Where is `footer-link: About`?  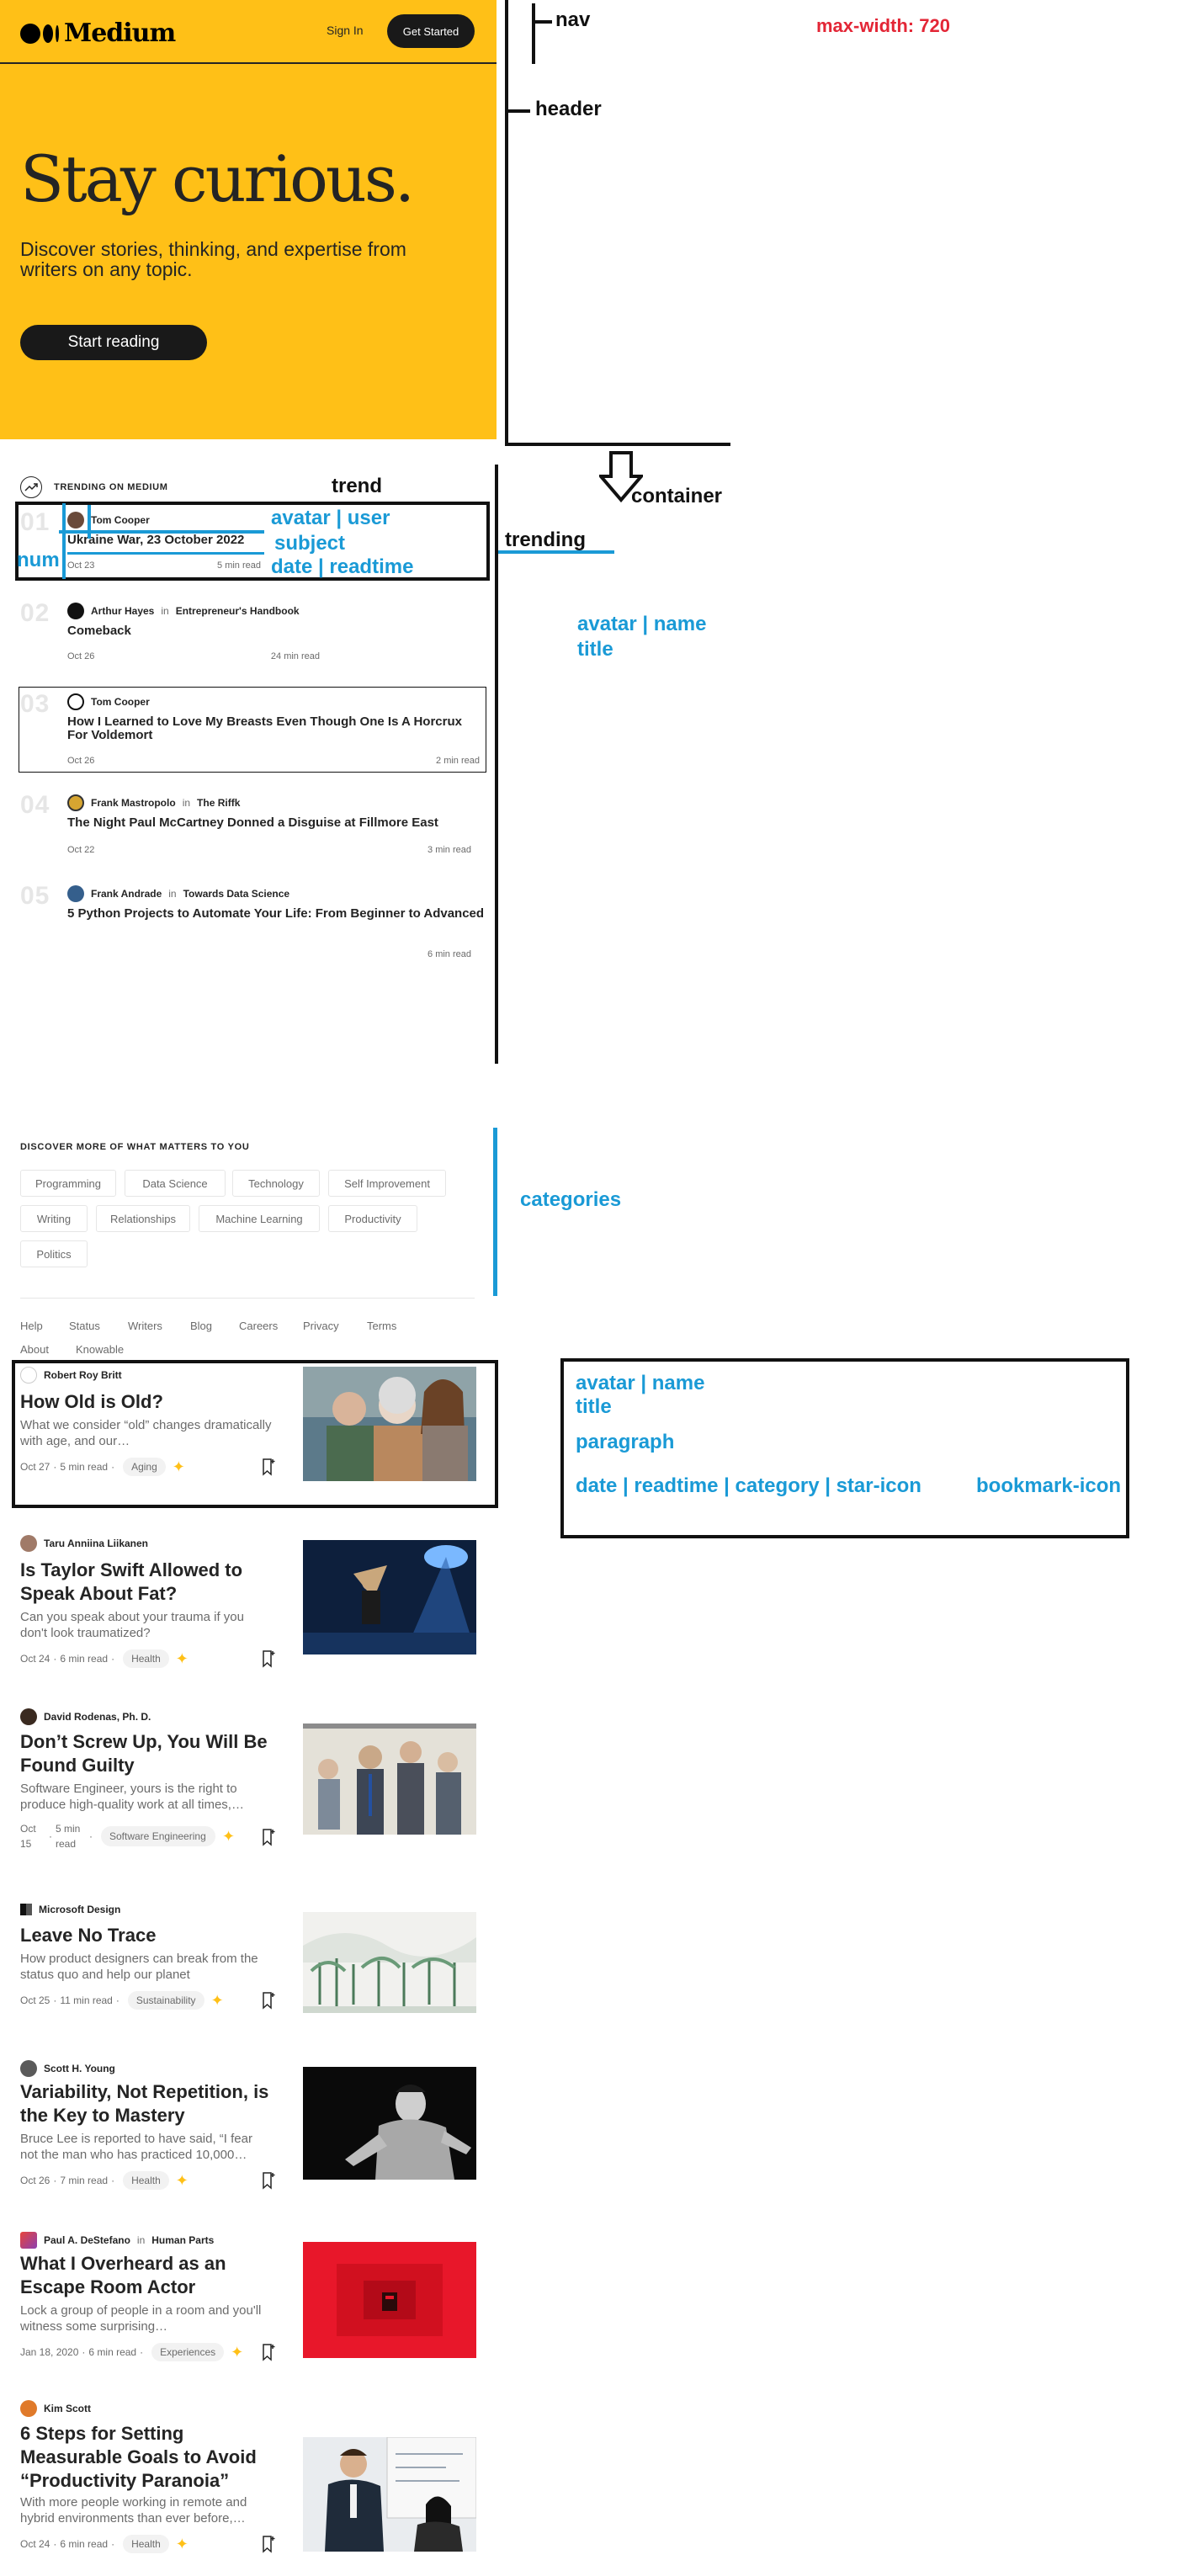 footer-link: About is located at coordinates (34, 1349).